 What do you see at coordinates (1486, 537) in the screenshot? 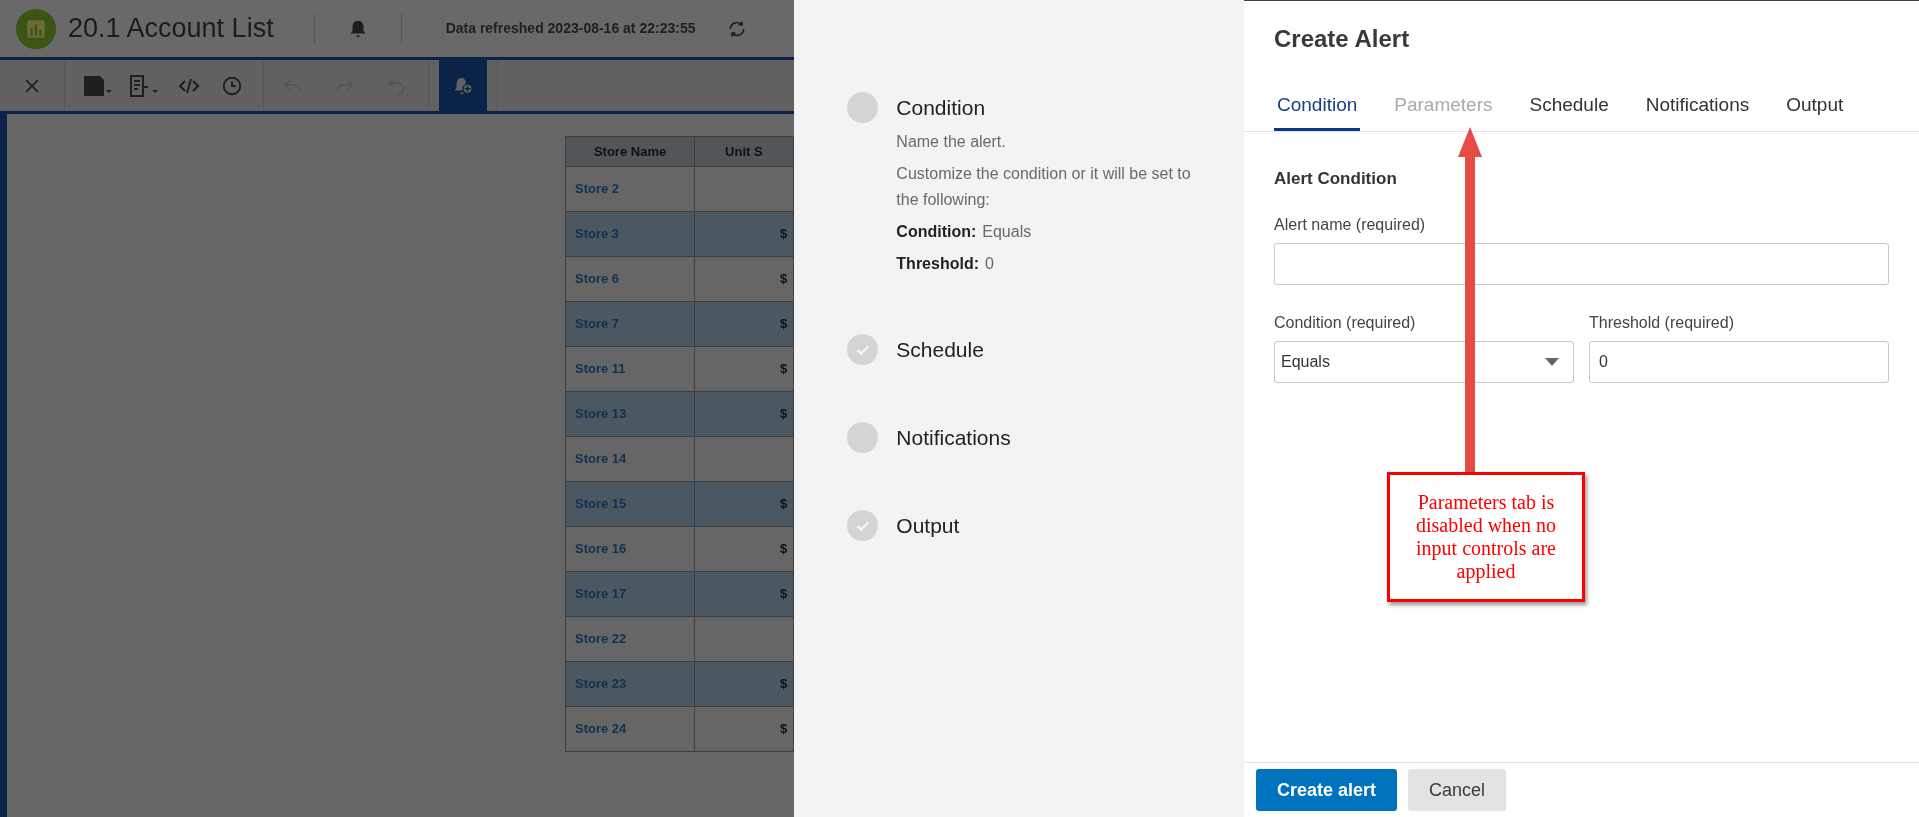
I see `annotation-callout: Parameters tab is disabled when no input controls are applied` at bounding box center [1486, 537].